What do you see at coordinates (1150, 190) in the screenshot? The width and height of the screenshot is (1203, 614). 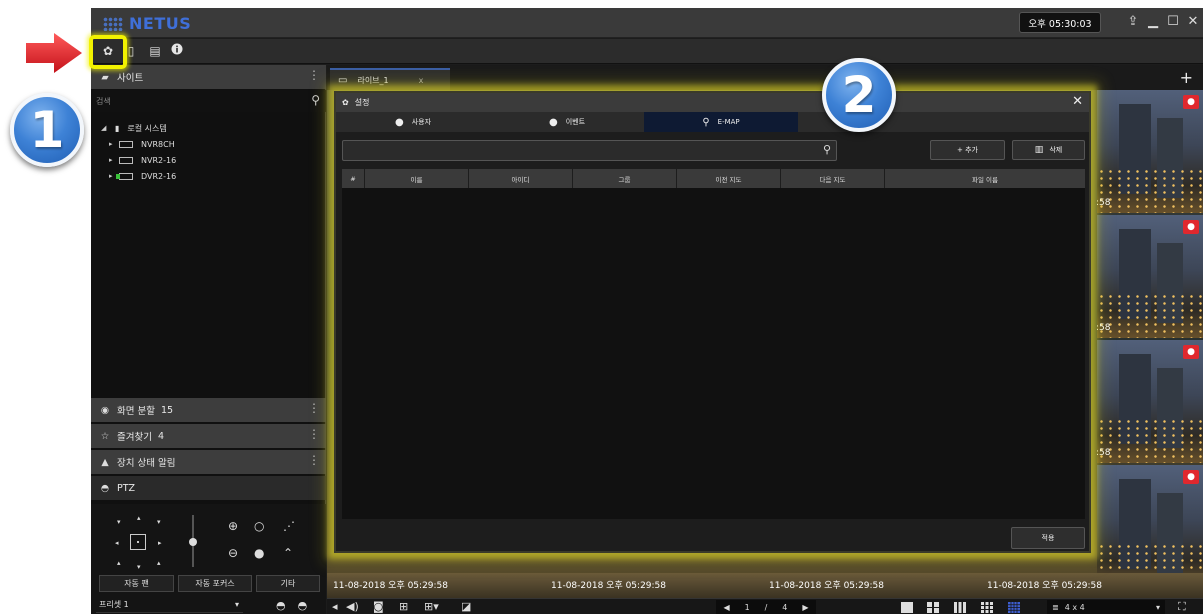 I see `city-lights` at bounding box center [1150, 190].